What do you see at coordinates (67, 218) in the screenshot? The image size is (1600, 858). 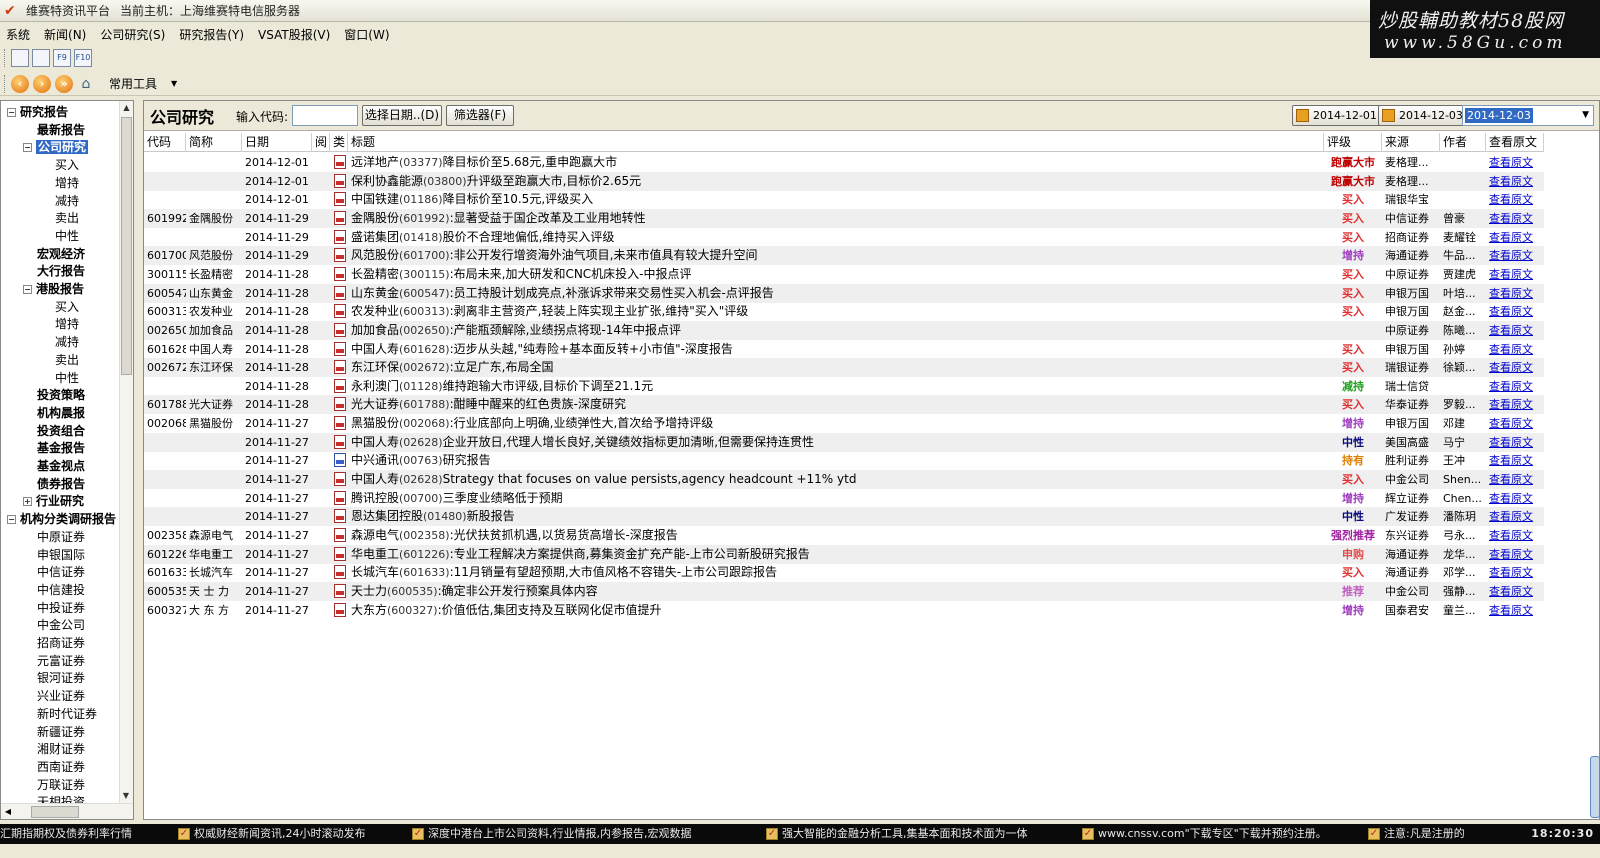 I see `sidebar-item: 卖出` at bounding box center [67, 218].